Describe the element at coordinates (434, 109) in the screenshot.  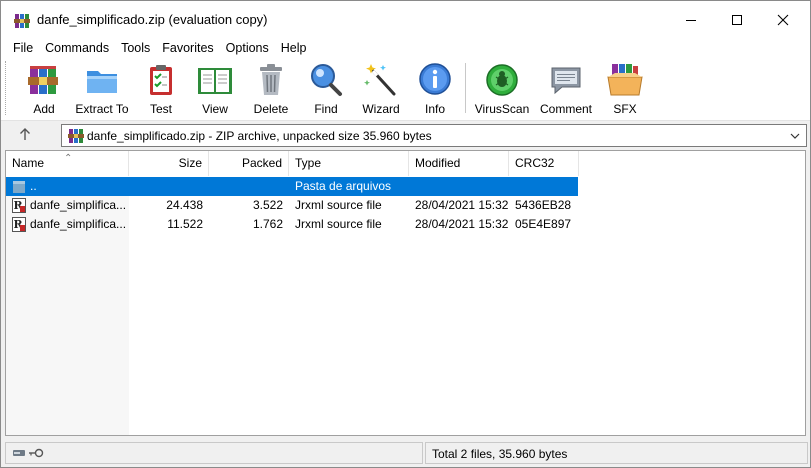
I see `info-label: Info` at that location.